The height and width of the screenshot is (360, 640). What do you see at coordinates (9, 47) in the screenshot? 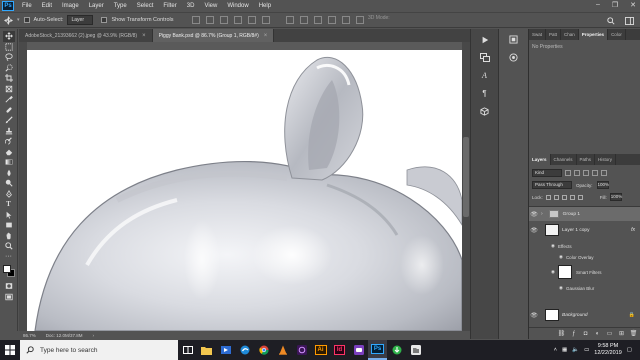
I see `marquee-tool-icon` at bounding box center [9, 47].